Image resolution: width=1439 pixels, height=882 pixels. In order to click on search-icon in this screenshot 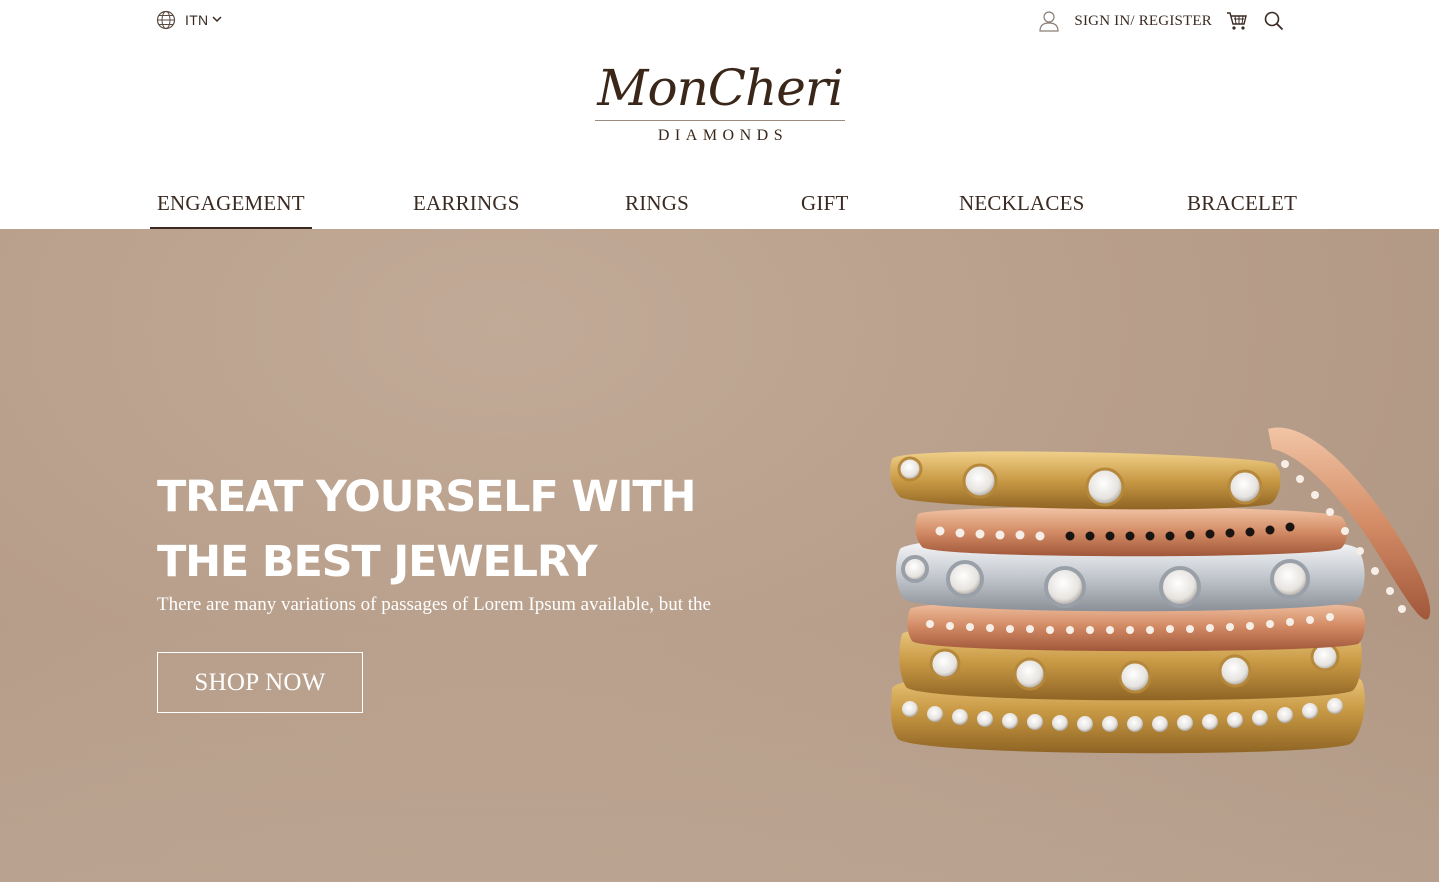, I will do `click(1274, 21)`.